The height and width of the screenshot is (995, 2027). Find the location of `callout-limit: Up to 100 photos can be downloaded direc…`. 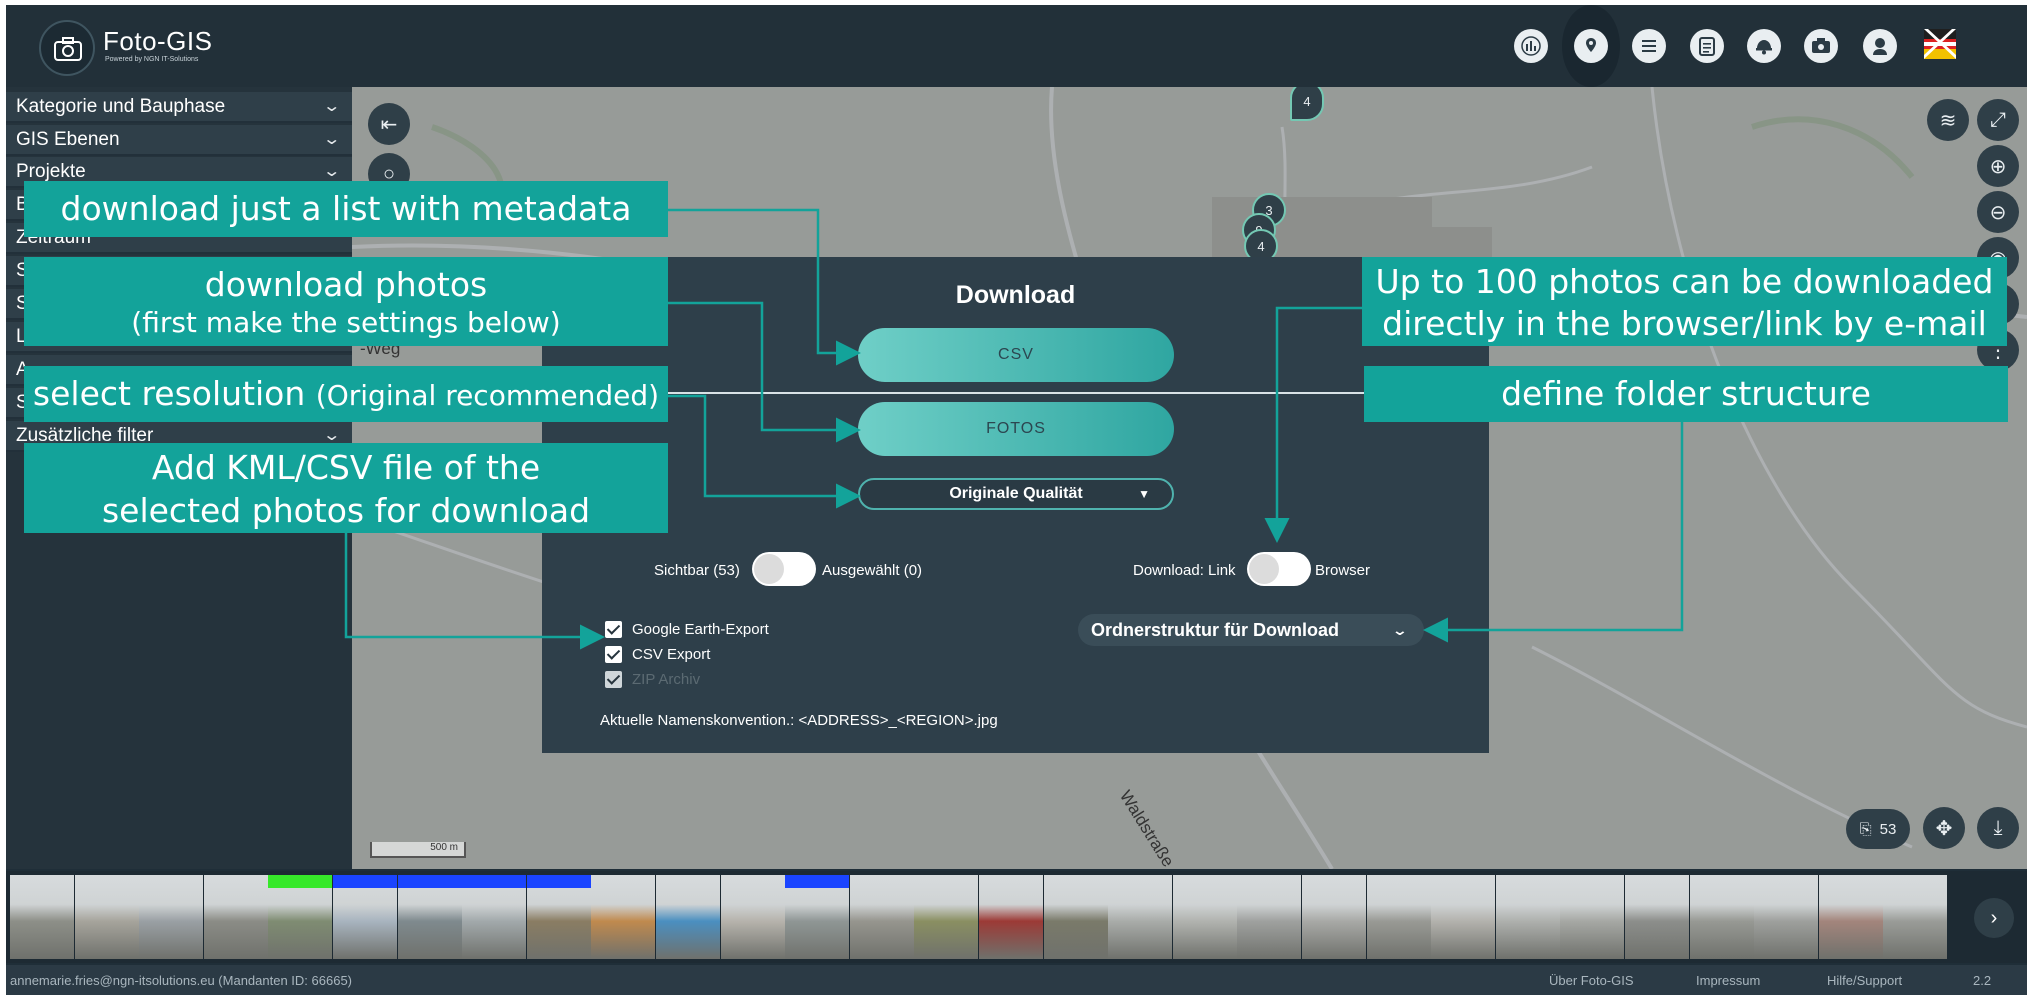

callout-limit: Up to 100 photos can be downloaded direc… is located at coordinates (1684, 301).